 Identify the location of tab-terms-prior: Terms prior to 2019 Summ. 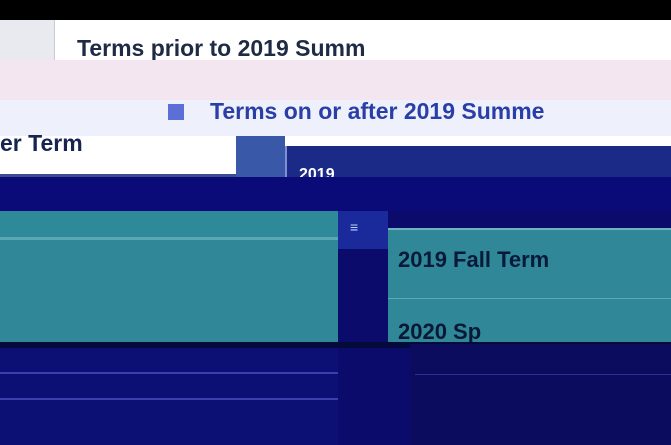
(363, 40).